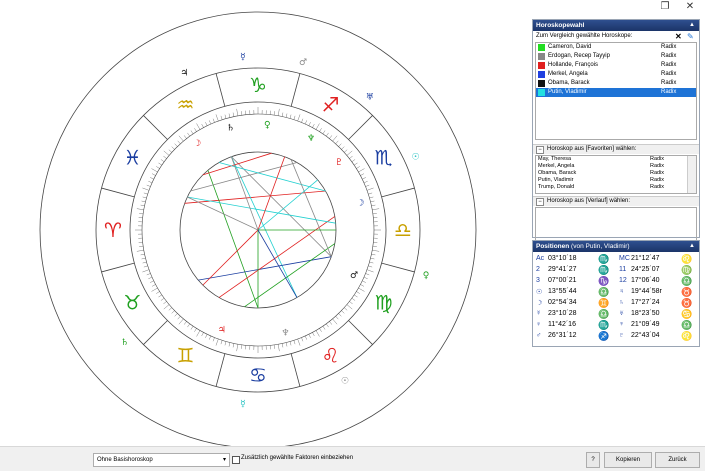  Describe the element at coordinates (690, 36) in the screenshot. I see `edit-icon: ✎` at that location.